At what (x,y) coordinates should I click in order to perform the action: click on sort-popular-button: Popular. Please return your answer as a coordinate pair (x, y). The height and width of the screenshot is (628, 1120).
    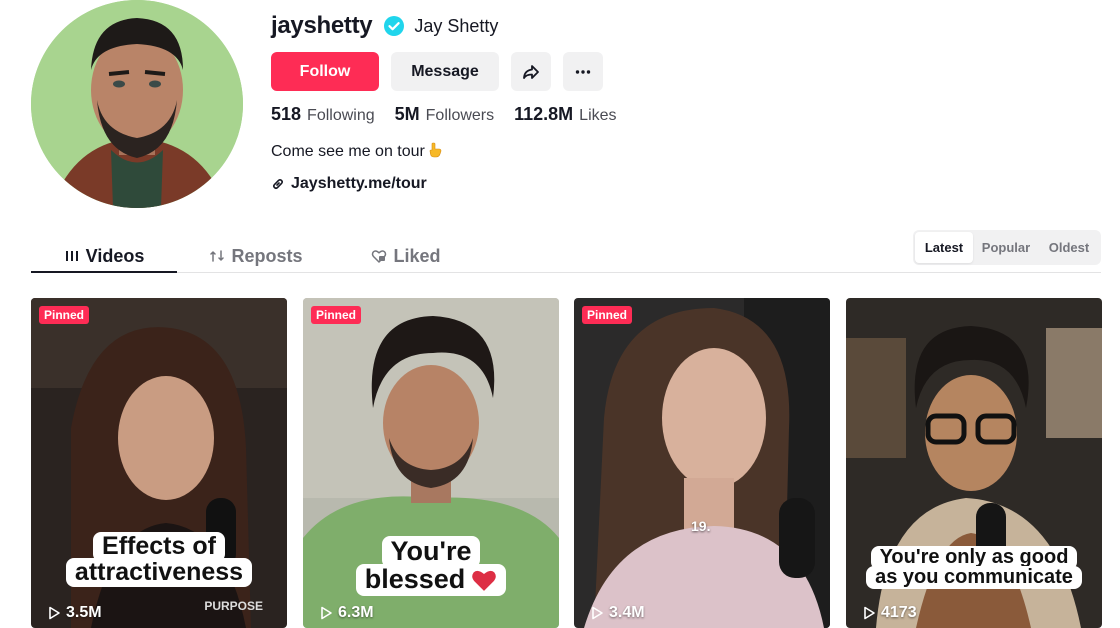
    Looking at the image, I should click on (1006, 247).